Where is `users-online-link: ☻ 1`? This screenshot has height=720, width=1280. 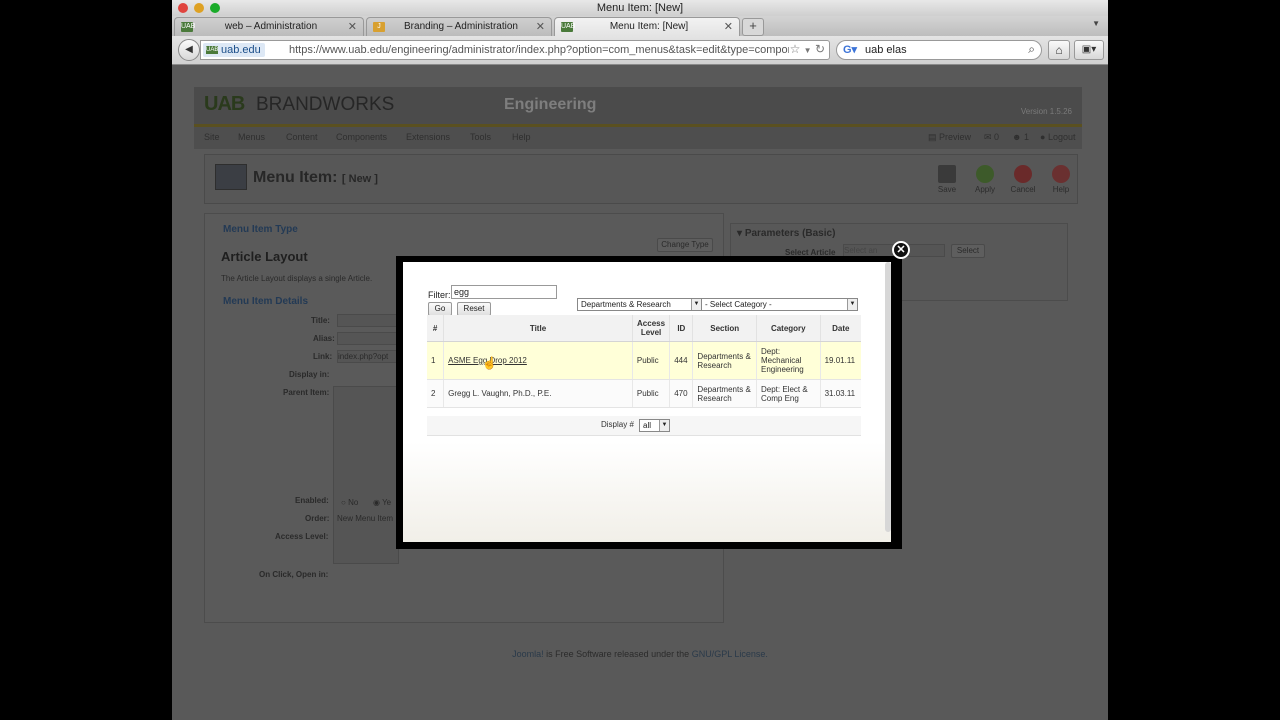
users-online-link: ☻ 1 is located at coordinates (1020, 137).